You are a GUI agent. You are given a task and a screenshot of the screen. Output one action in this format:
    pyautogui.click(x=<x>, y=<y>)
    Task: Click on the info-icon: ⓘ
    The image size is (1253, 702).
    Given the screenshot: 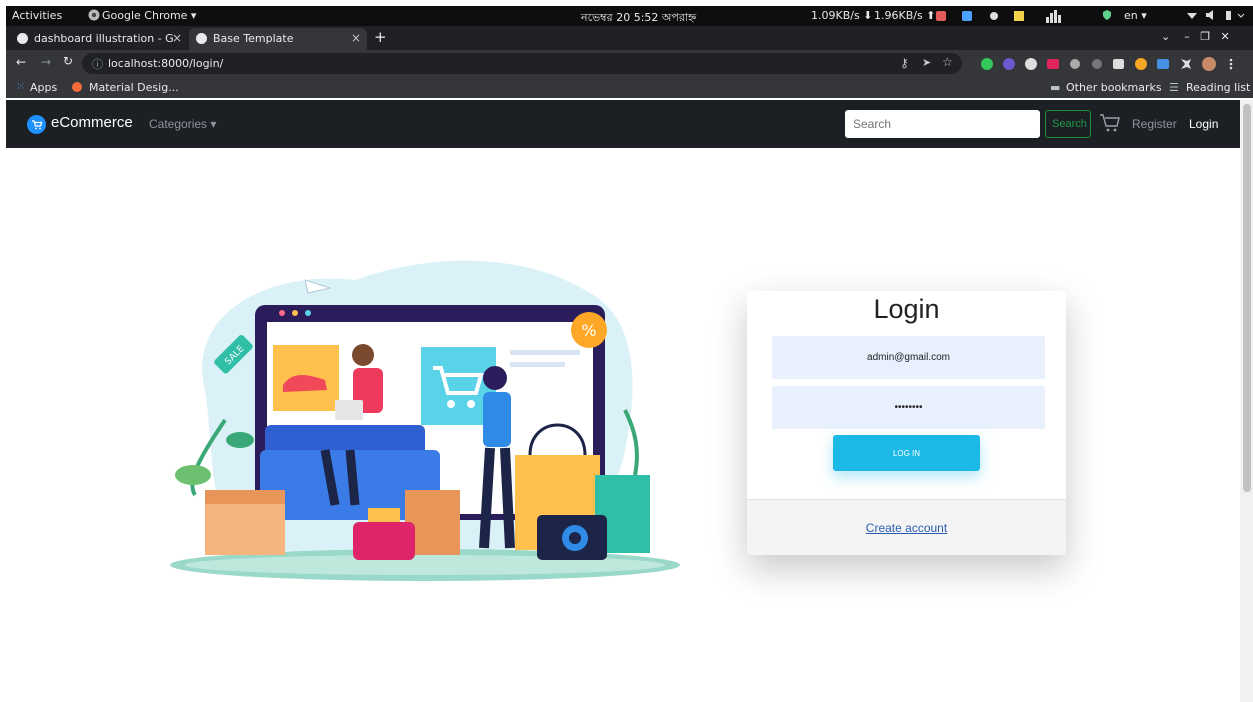 What is the action you would take?
    pyautogui.click(x=97, y=64)
    